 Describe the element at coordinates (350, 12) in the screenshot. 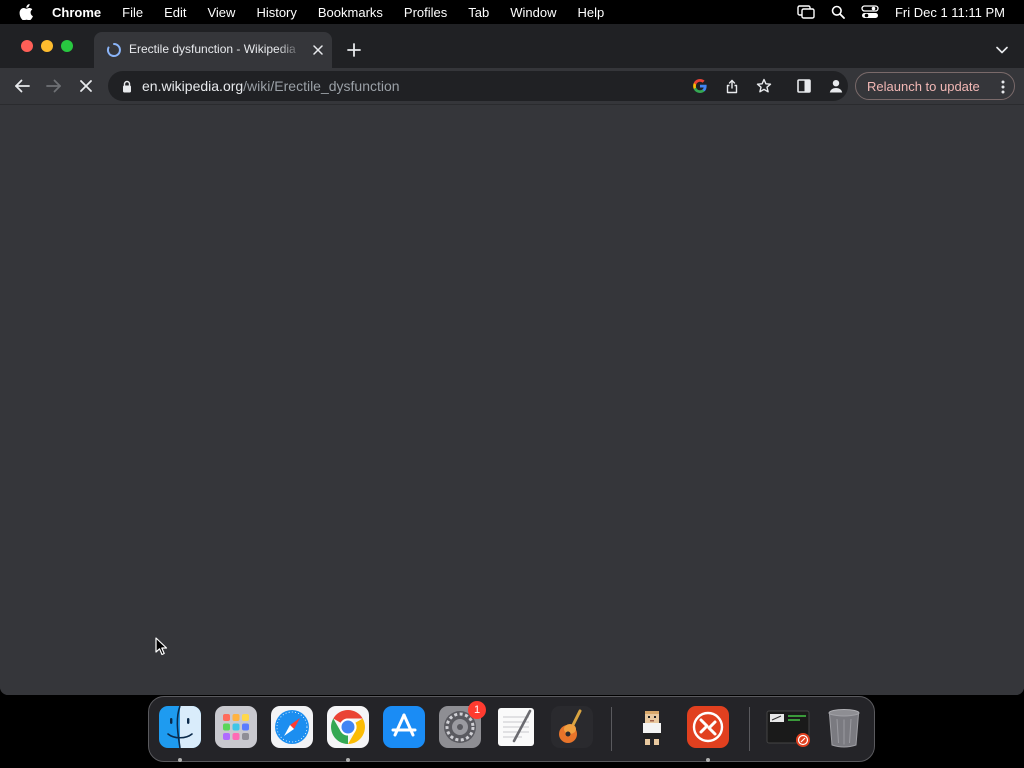

I see `menu-bookmarks: Bookmarks` at that location.